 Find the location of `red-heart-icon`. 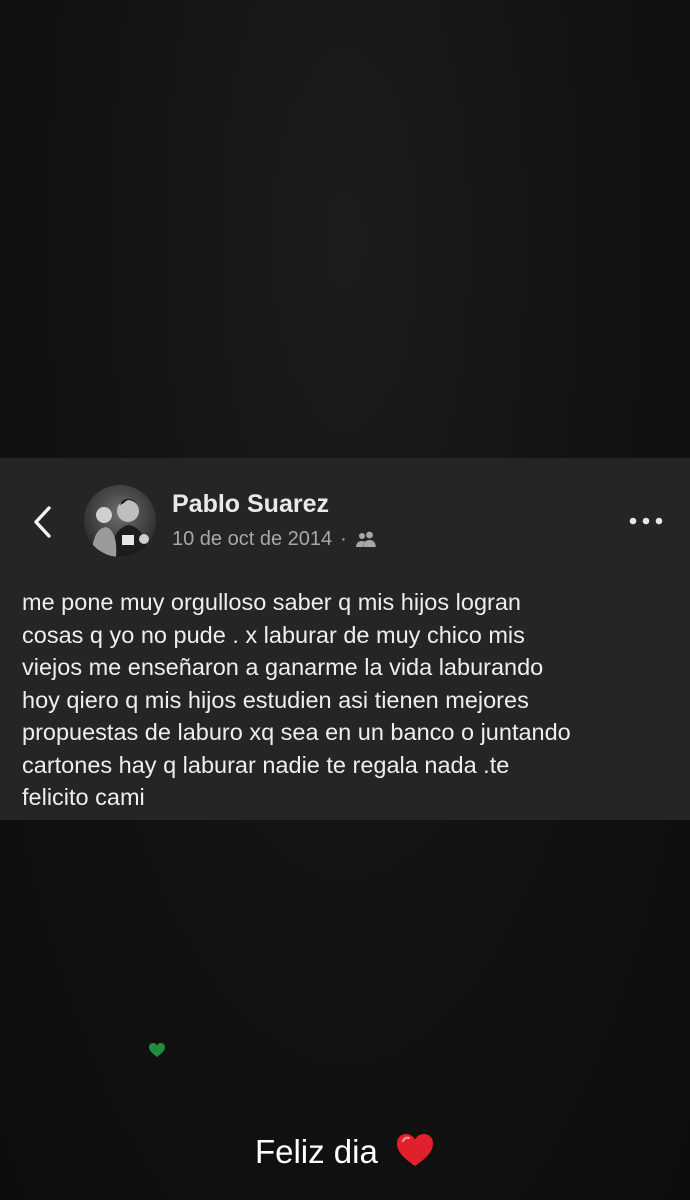

red-heart-icon is located at coordinates (415, 1150).